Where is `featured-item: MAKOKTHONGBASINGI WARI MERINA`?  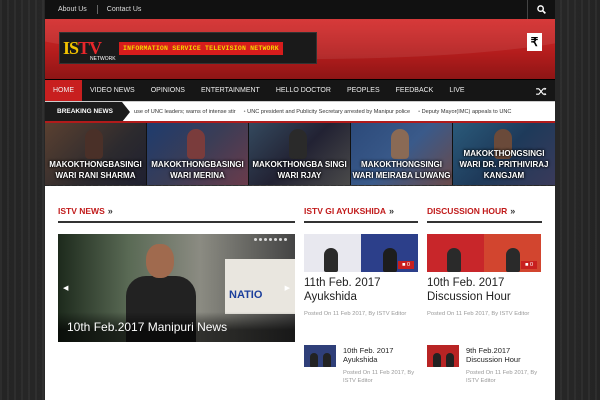
featured-item: MAKOKTHONGBASINGI WARI MERINA is located at coordinates (198, 154).